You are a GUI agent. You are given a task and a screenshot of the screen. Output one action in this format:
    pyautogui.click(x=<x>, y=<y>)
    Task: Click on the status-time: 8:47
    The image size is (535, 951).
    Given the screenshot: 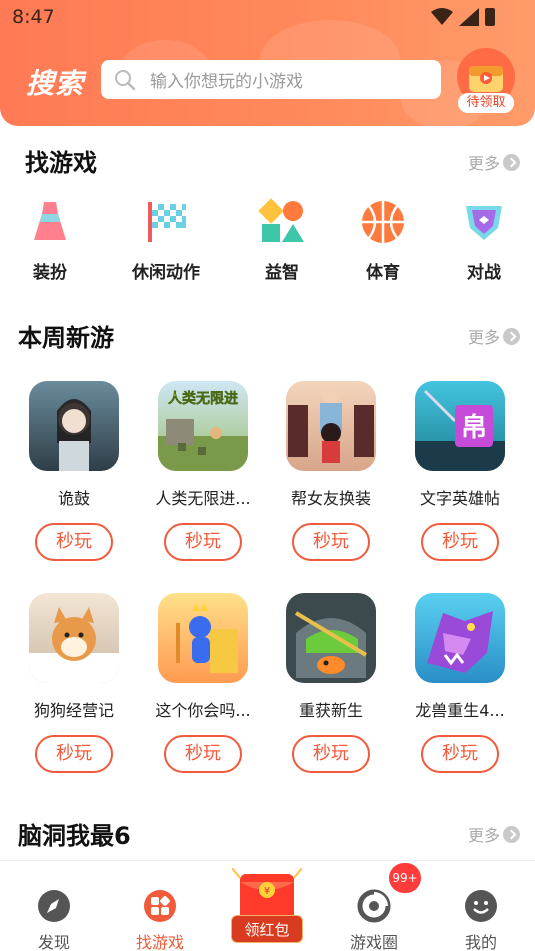 What is the action you would take?
    pyautogui.click(x=33, y=17)
    